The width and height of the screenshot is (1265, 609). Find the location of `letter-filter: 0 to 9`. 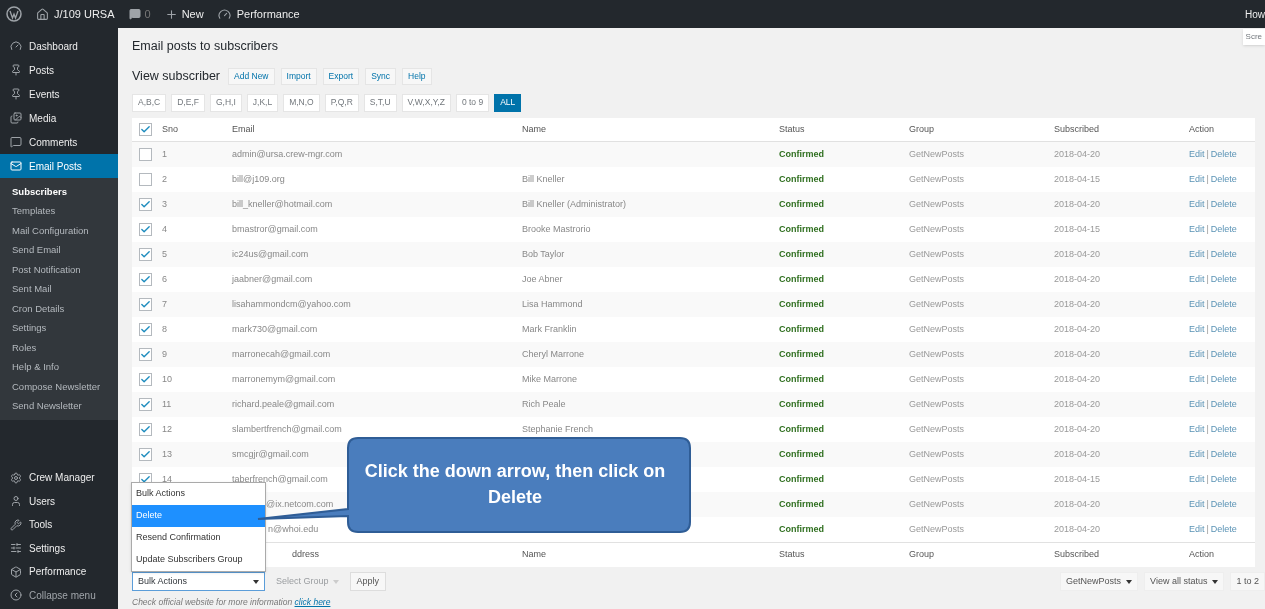

letter-filter: 0 to 9 is located at coordinates (472, 102).